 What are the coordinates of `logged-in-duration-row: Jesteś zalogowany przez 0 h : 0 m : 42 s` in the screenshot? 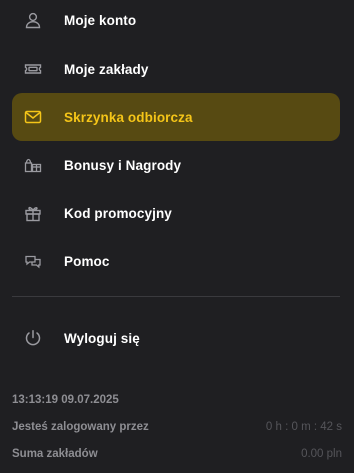 It's located at (177, 427).